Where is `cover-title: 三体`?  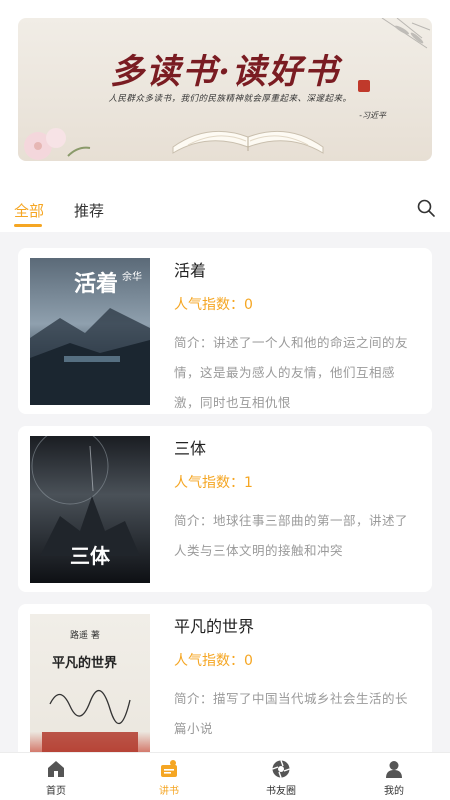
cover-title: 三体 is located at coordinates (90, 556).